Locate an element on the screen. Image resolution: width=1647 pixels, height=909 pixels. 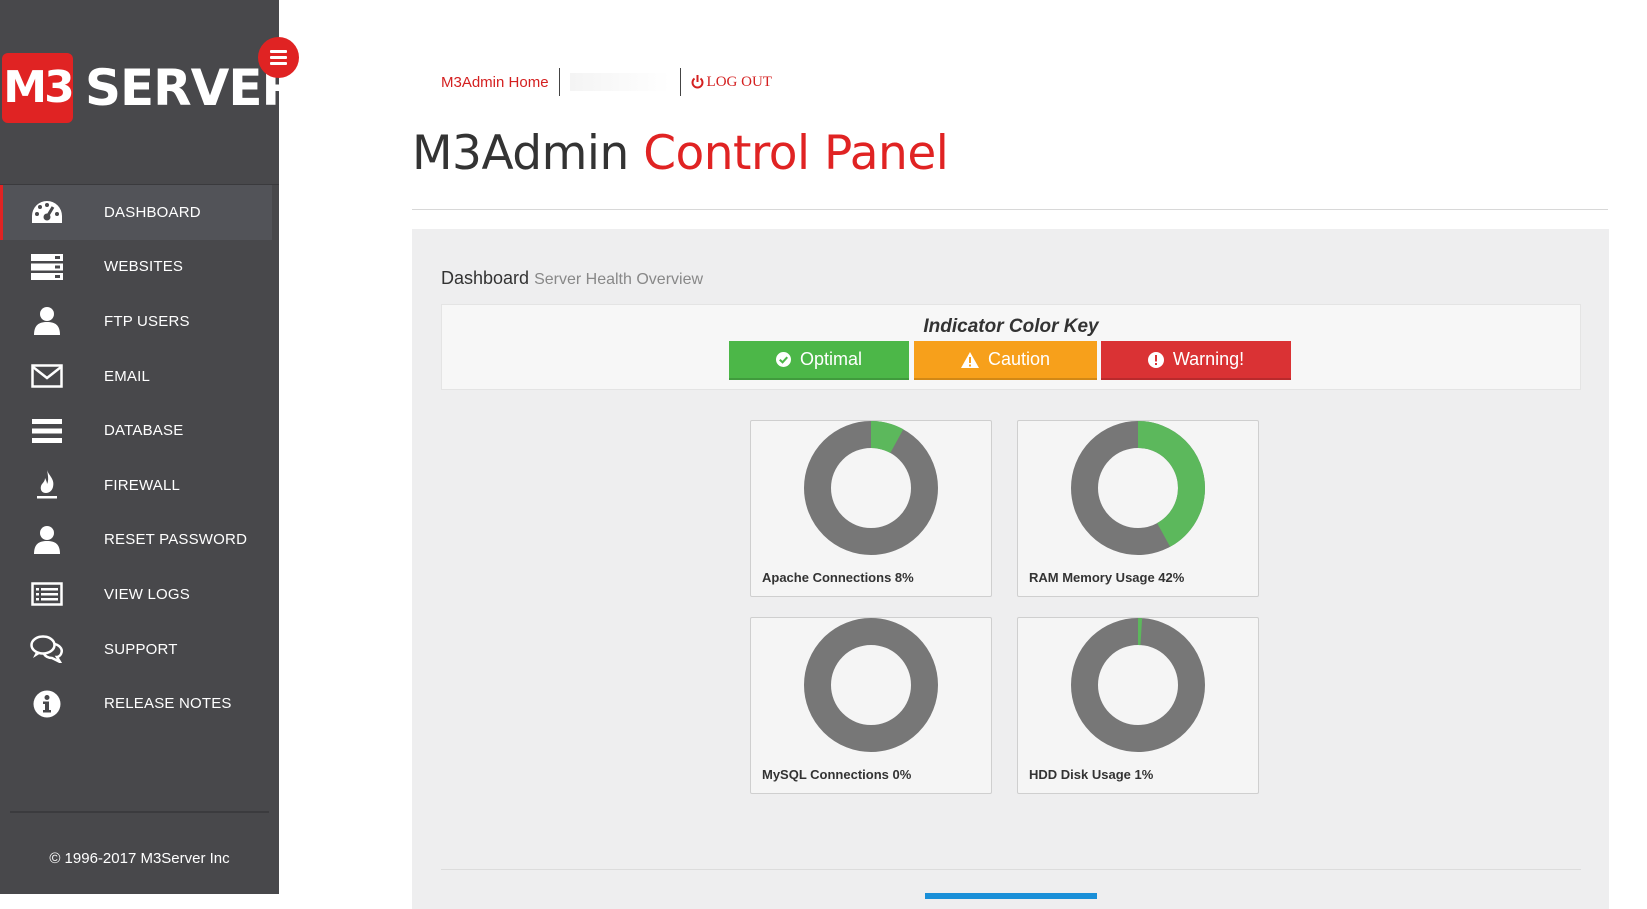
sidebar-item-support: SUPPORT is located at coordinates (139, 649).